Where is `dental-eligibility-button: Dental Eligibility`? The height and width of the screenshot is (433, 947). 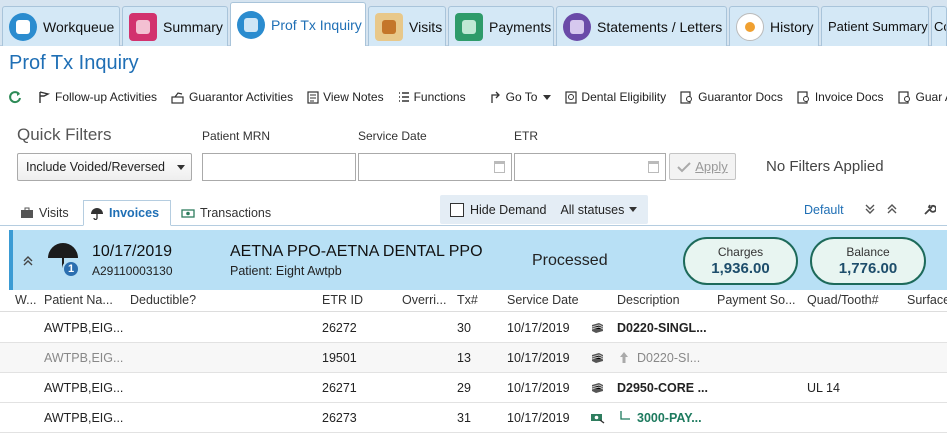
dental-eligibility-button: Dental Eligibility is located at coordinates (615, 97).